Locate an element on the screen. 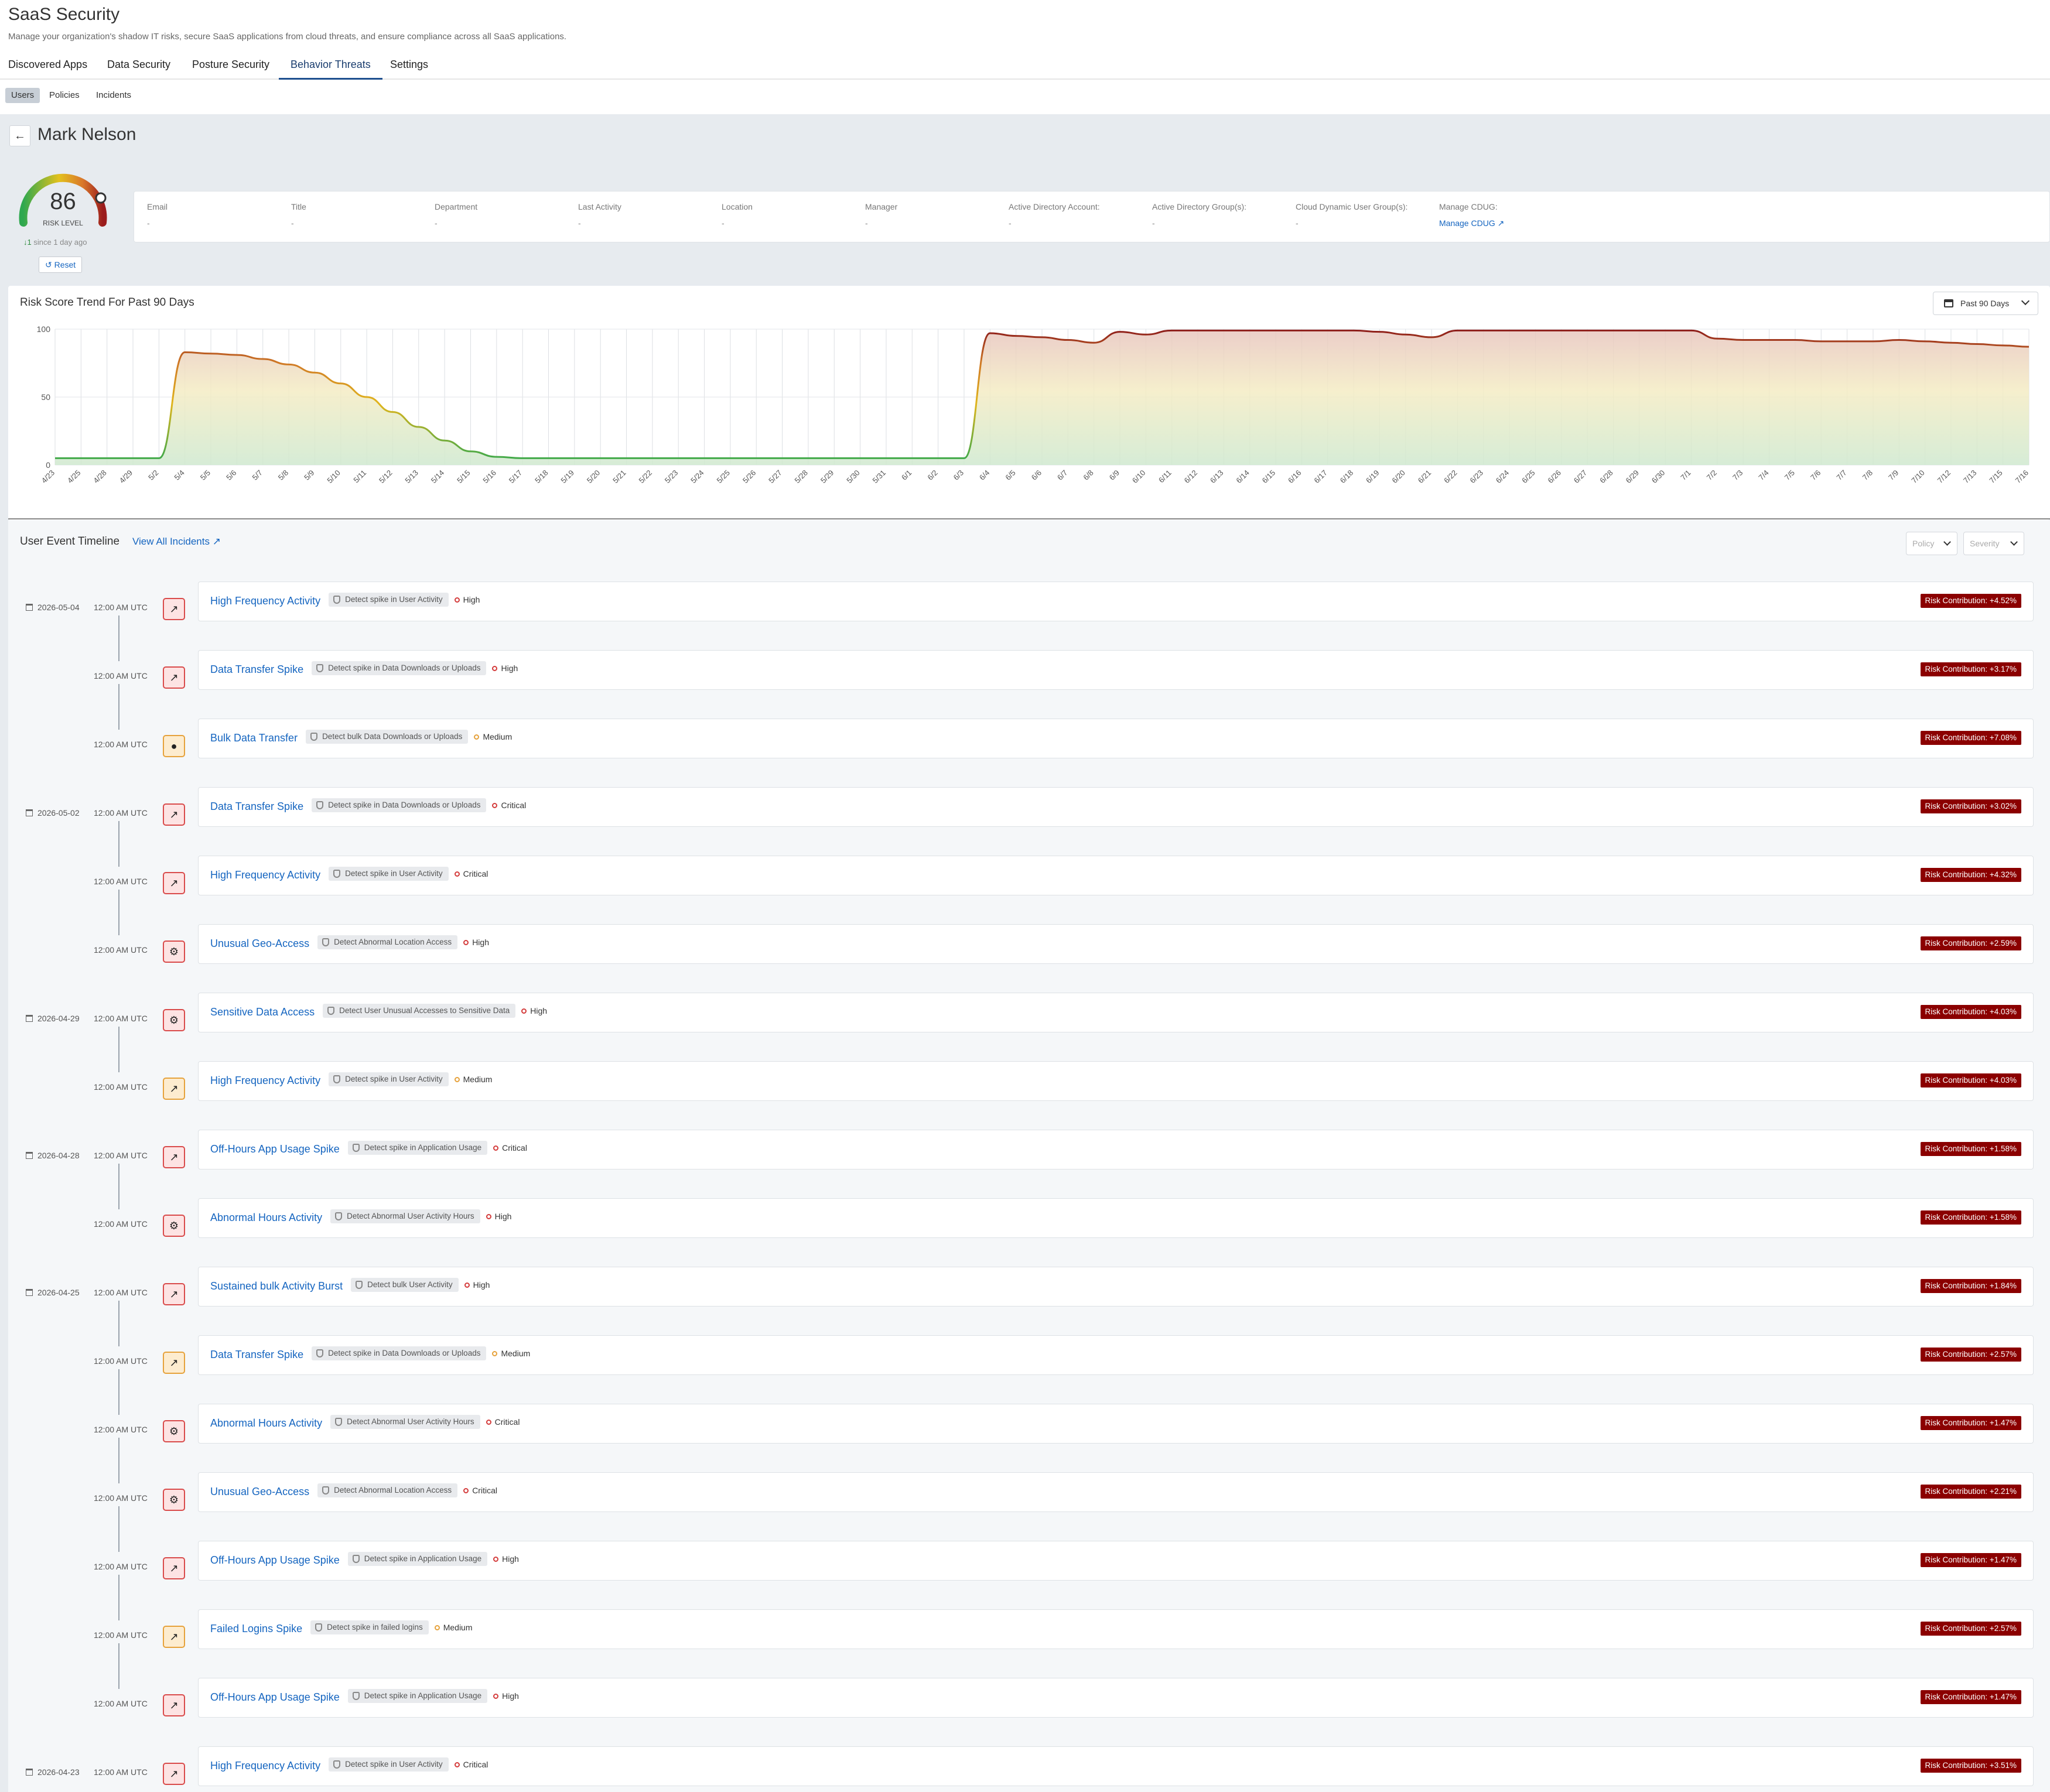 This screenshot has height=1792, width=2050. subtab-incidents: Incidents is located at coordinates (113, 96).